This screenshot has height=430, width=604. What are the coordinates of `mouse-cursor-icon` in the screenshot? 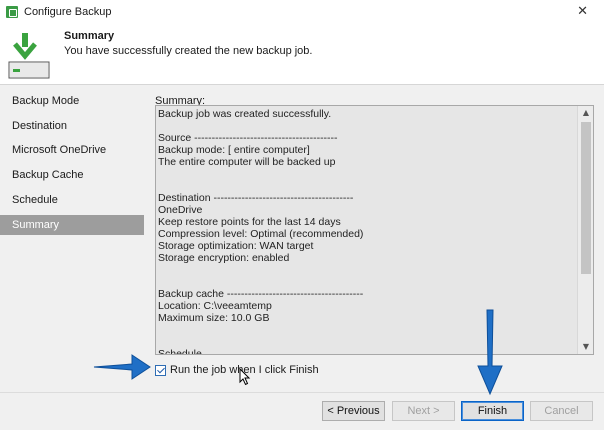 It's located at (245, 377).